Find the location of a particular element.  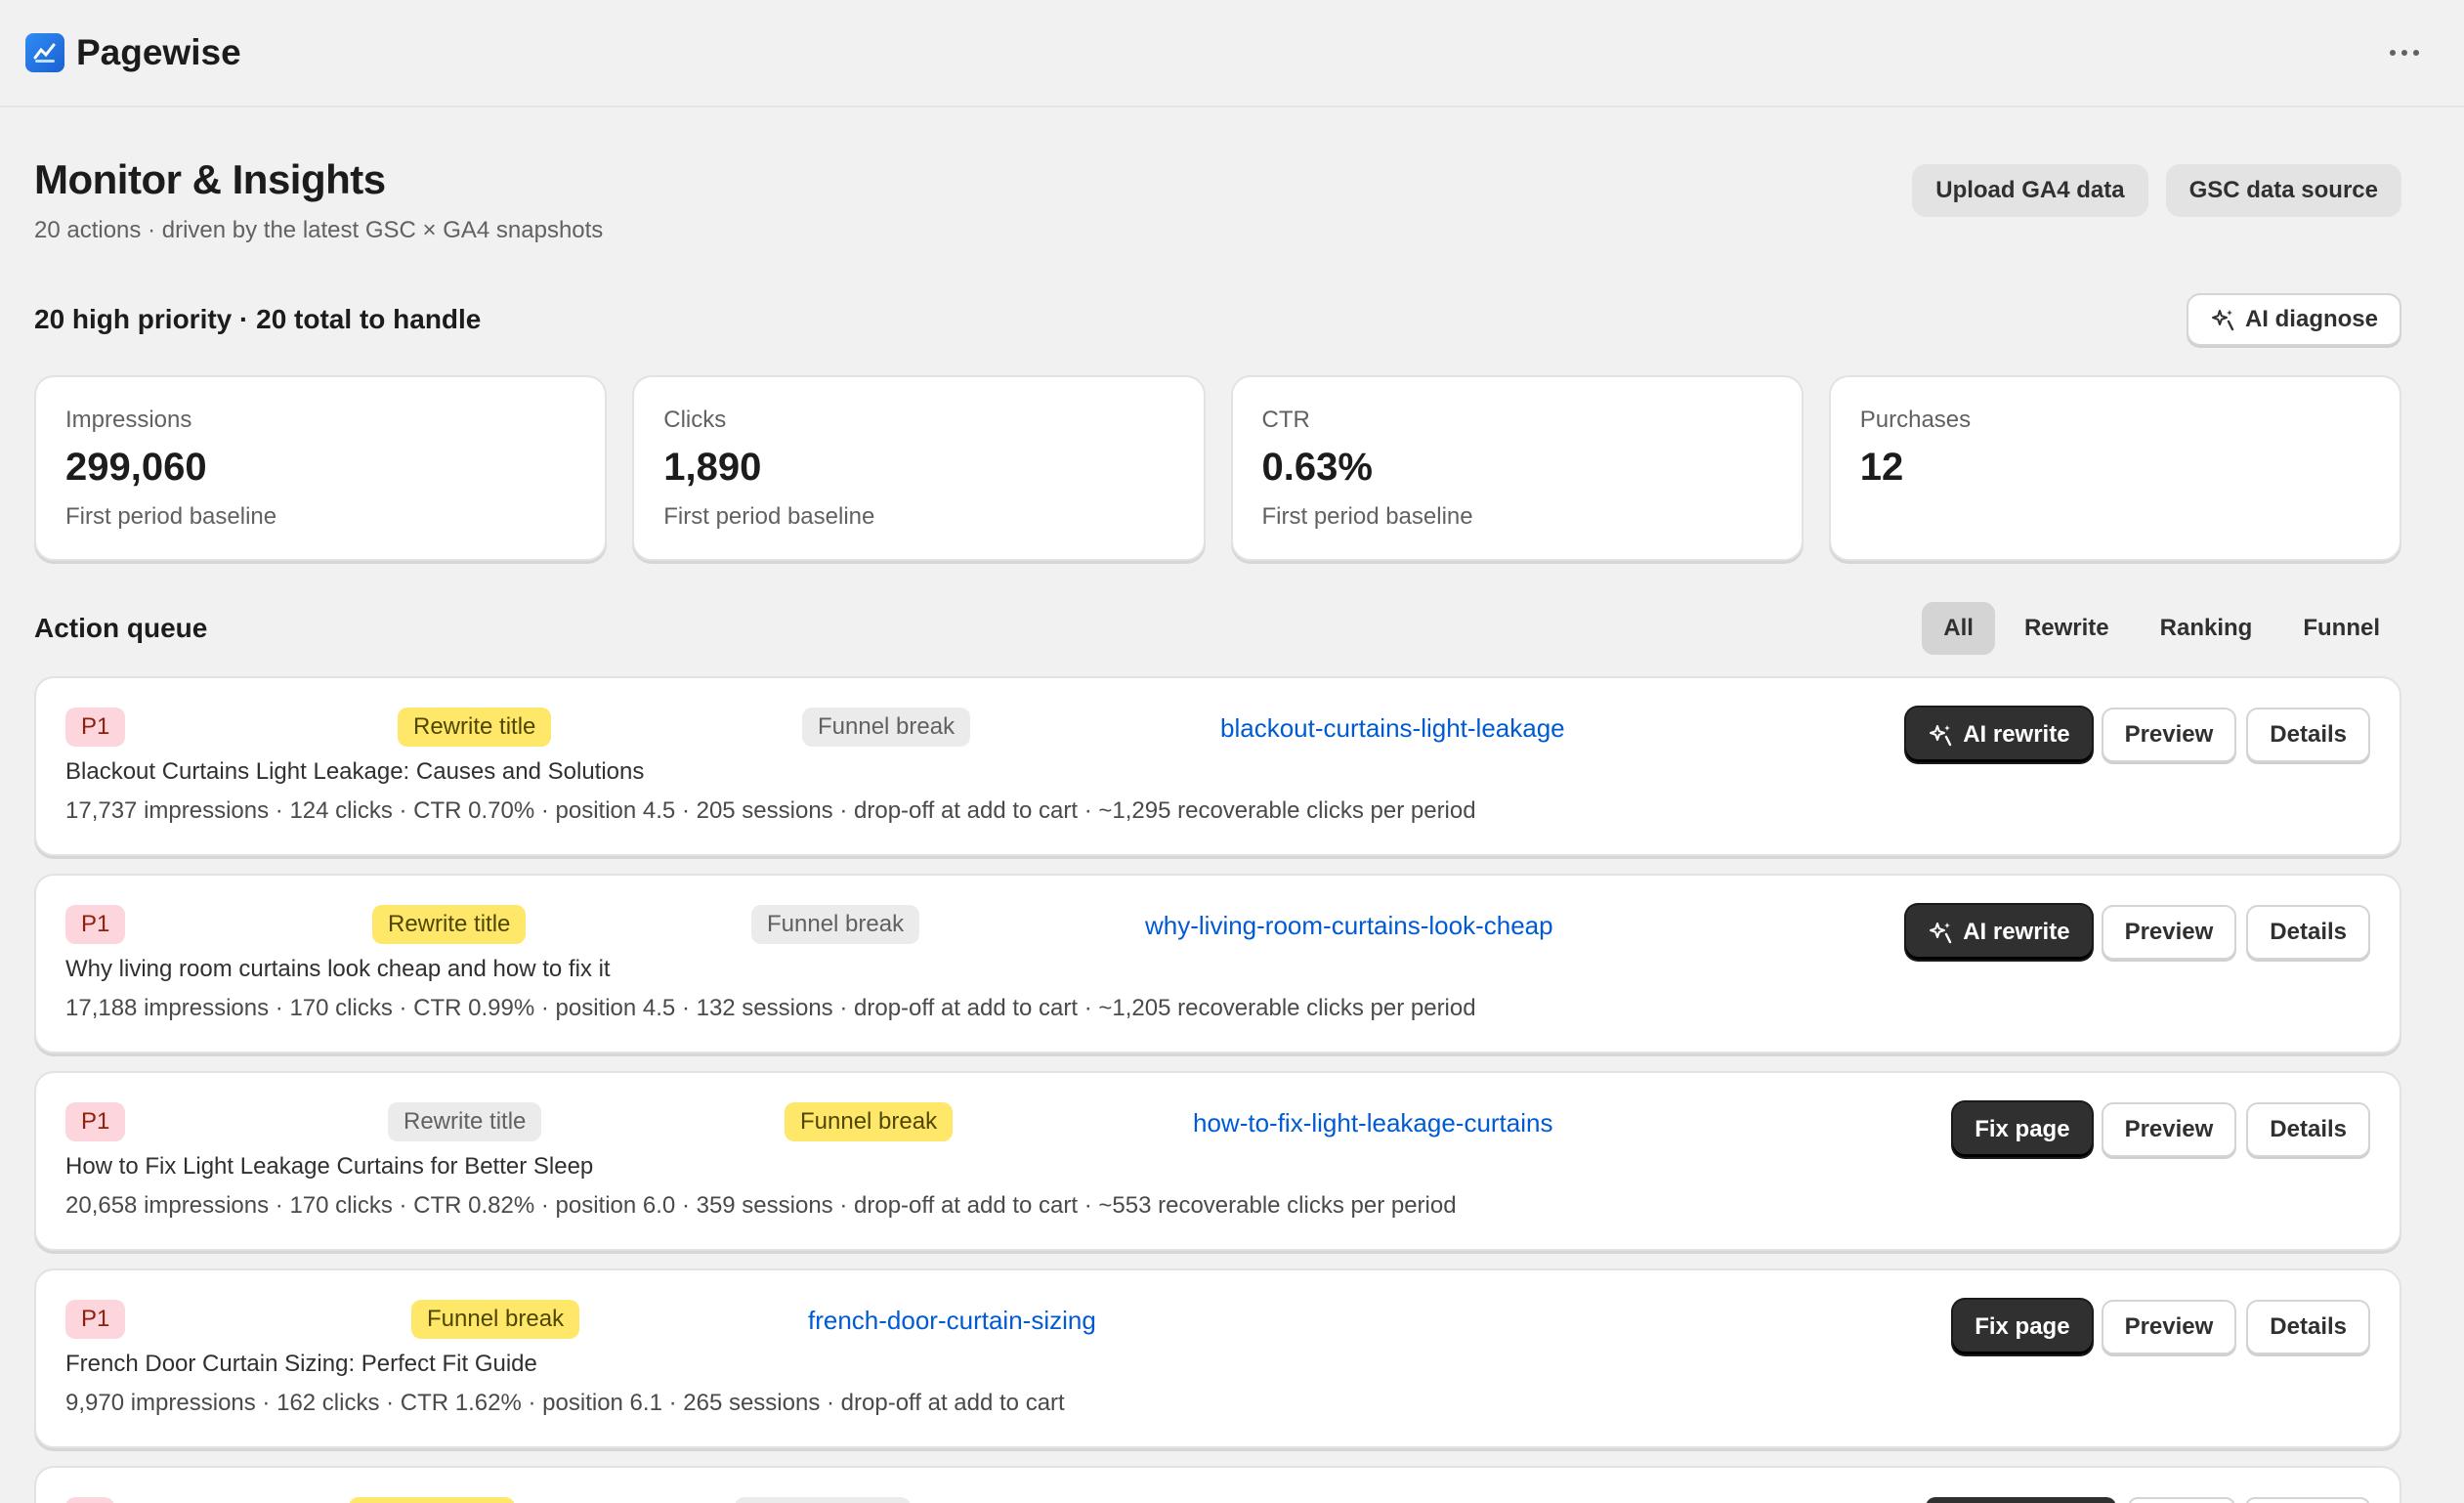

details-button is located at coordinates (2307, 1500).